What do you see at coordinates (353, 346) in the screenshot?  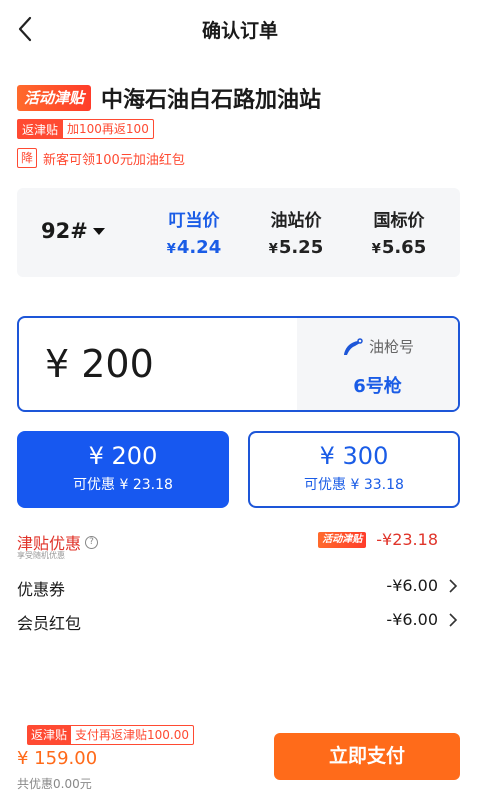 I see `fuel-nozzle-icon` at bounding box center [353, 346].